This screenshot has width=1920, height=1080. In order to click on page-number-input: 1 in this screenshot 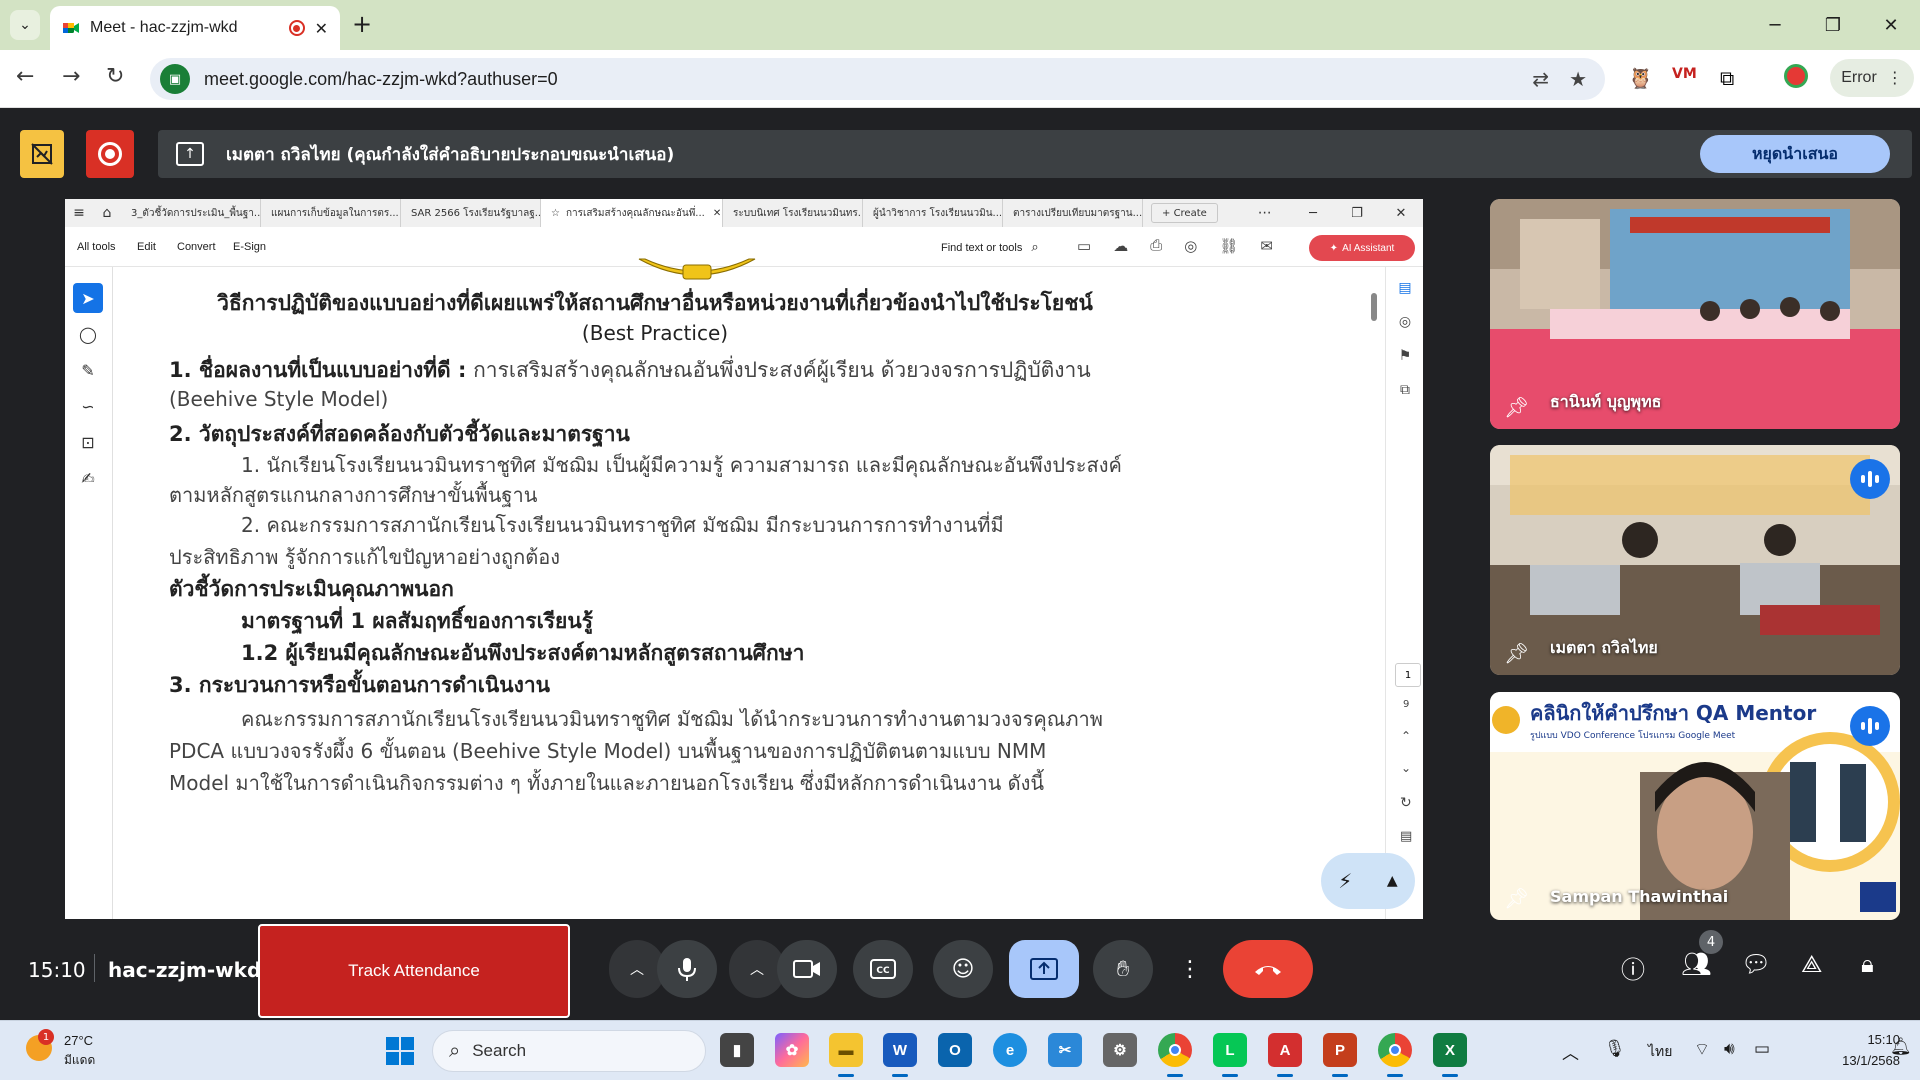, I will do `click(1408, 675)`.